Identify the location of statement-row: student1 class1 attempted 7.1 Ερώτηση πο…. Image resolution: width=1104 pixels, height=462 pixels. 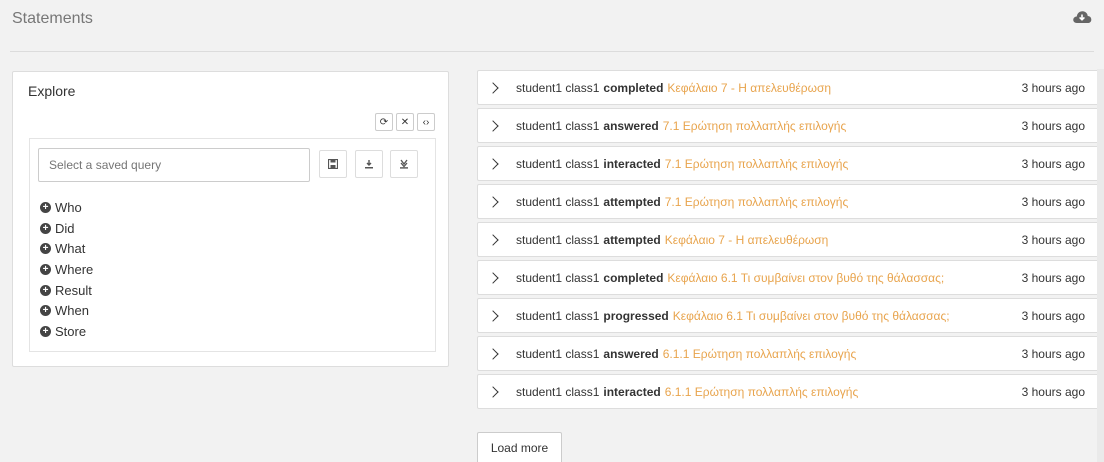
(788, 201).